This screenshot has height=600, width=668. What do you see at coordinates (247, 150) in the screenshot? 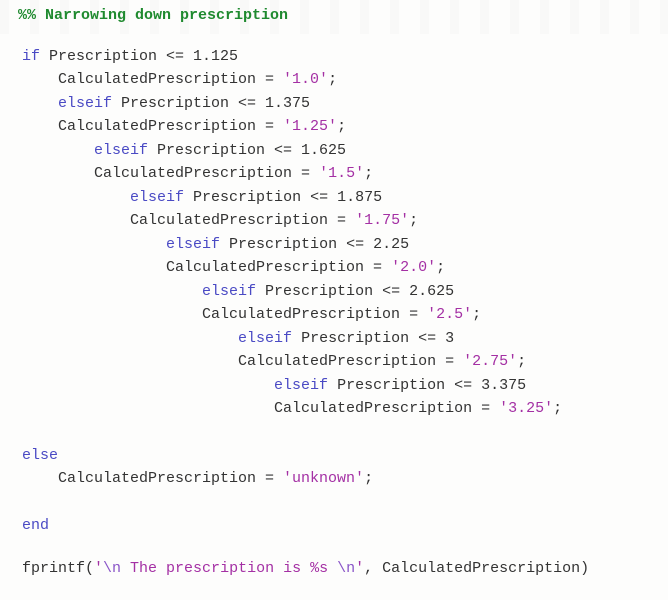
I see `code-token-plain: Prescription <= 1.625` at bounding box center [247, 150].